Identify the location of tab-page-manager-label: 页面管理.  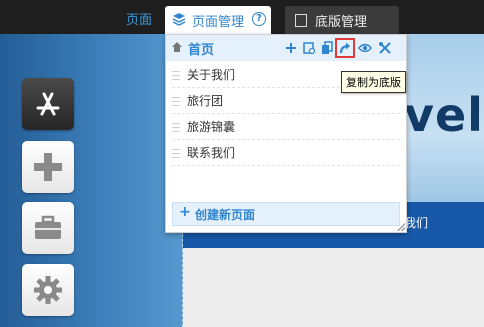
(218, 22).